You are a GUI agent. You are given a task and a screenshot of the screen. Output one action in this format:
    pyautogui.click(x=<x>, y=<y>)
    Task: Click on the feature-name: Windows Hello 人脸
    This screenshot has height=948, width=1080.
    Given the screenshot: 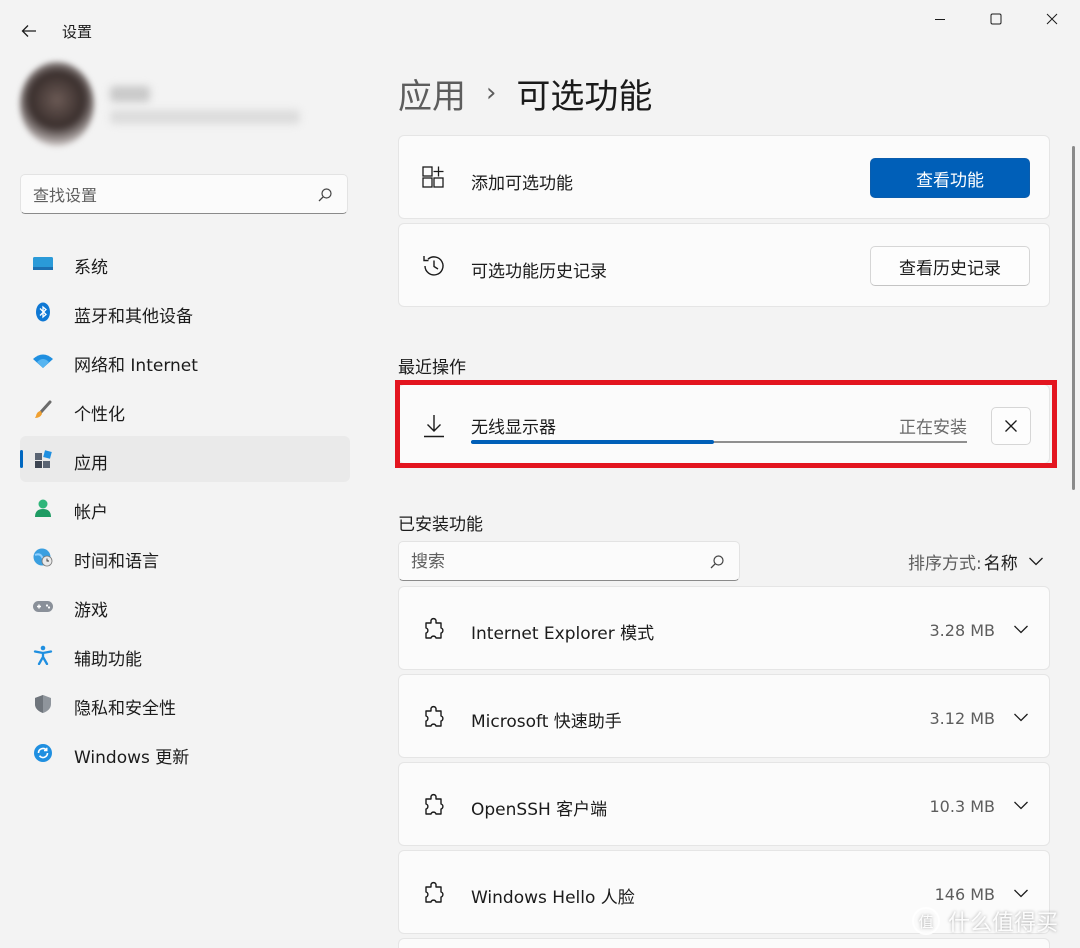 What is the action you would take?
    pyautogui.click(x=553, y=898)
    